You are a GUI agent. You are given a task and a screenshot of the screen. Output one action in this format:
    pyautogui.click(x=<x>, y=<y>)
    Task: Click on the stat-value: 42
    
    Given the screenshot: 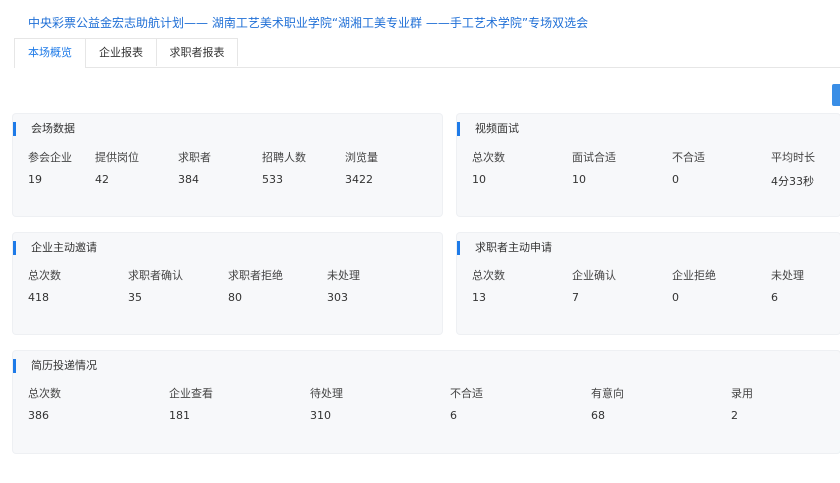 What is the action you would take?
    pyautogui.click(x=102, y=179)
    